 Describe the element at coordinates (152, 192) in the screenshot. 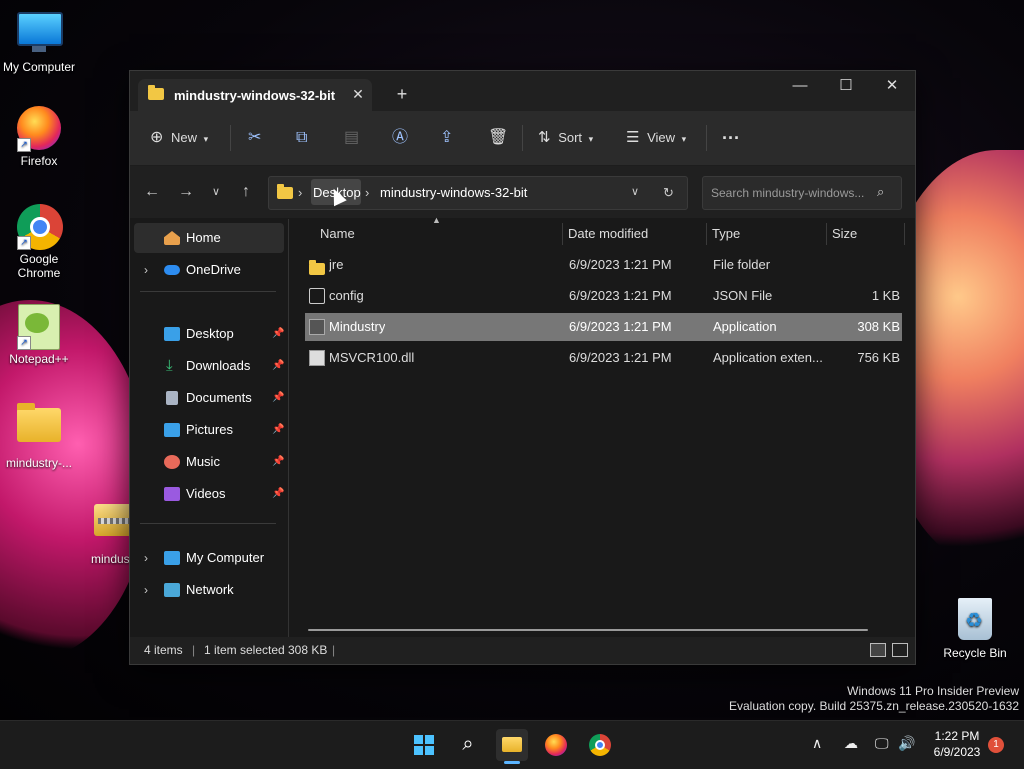

I see `back-arrow-icon: ←` at that location.